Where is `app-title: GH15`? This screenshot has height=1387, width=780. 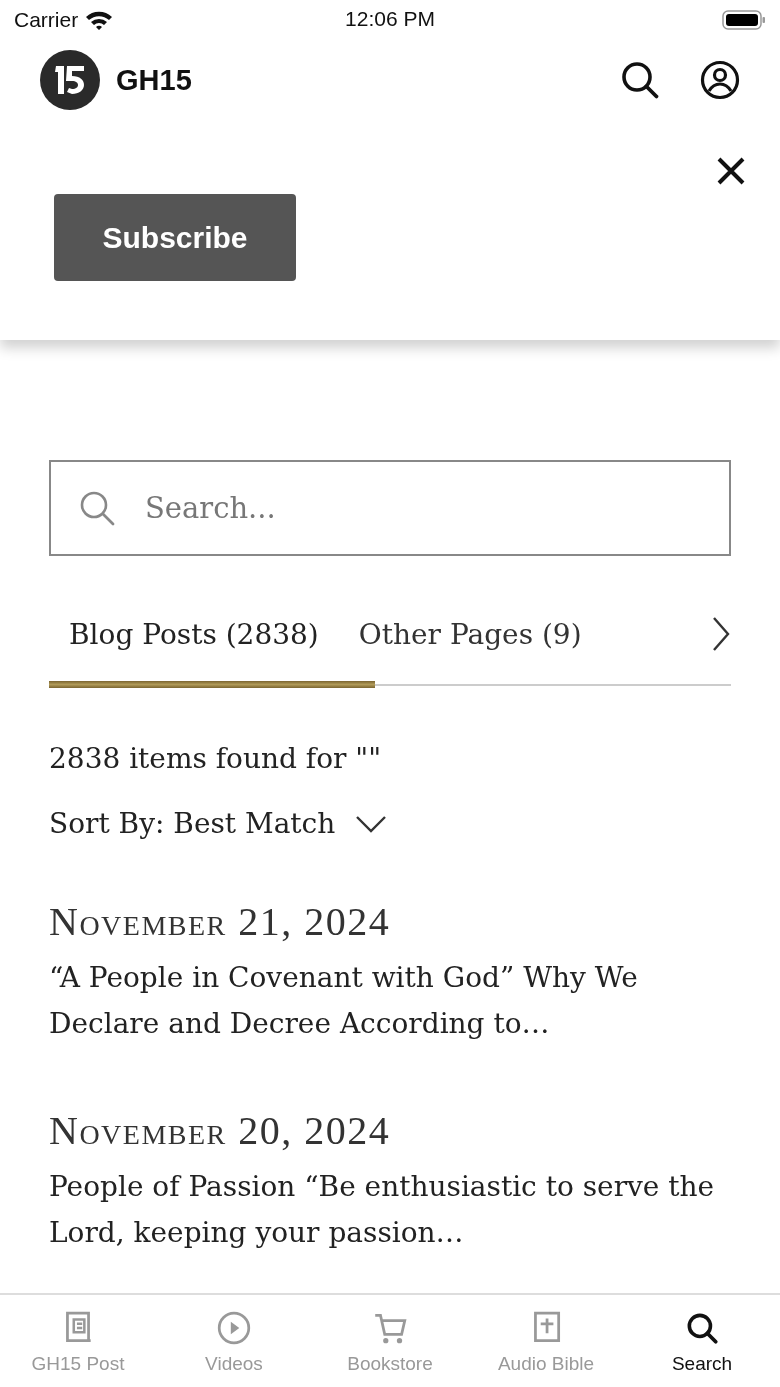
app-title: GH15 is located at coordinates (154, 80).